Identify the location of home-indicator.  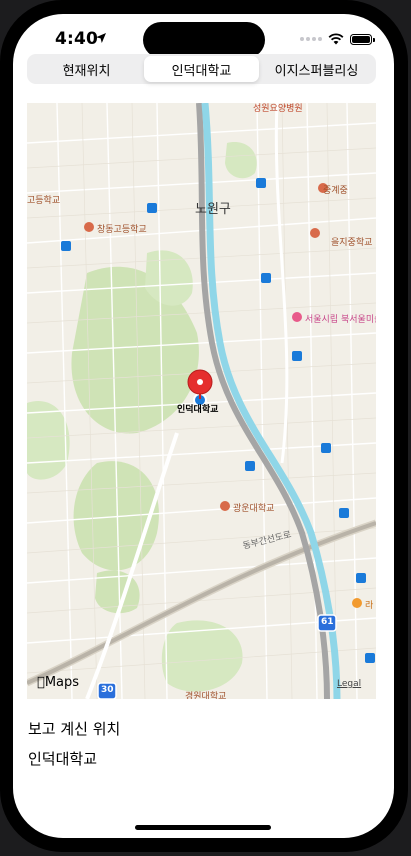
(203, 827).